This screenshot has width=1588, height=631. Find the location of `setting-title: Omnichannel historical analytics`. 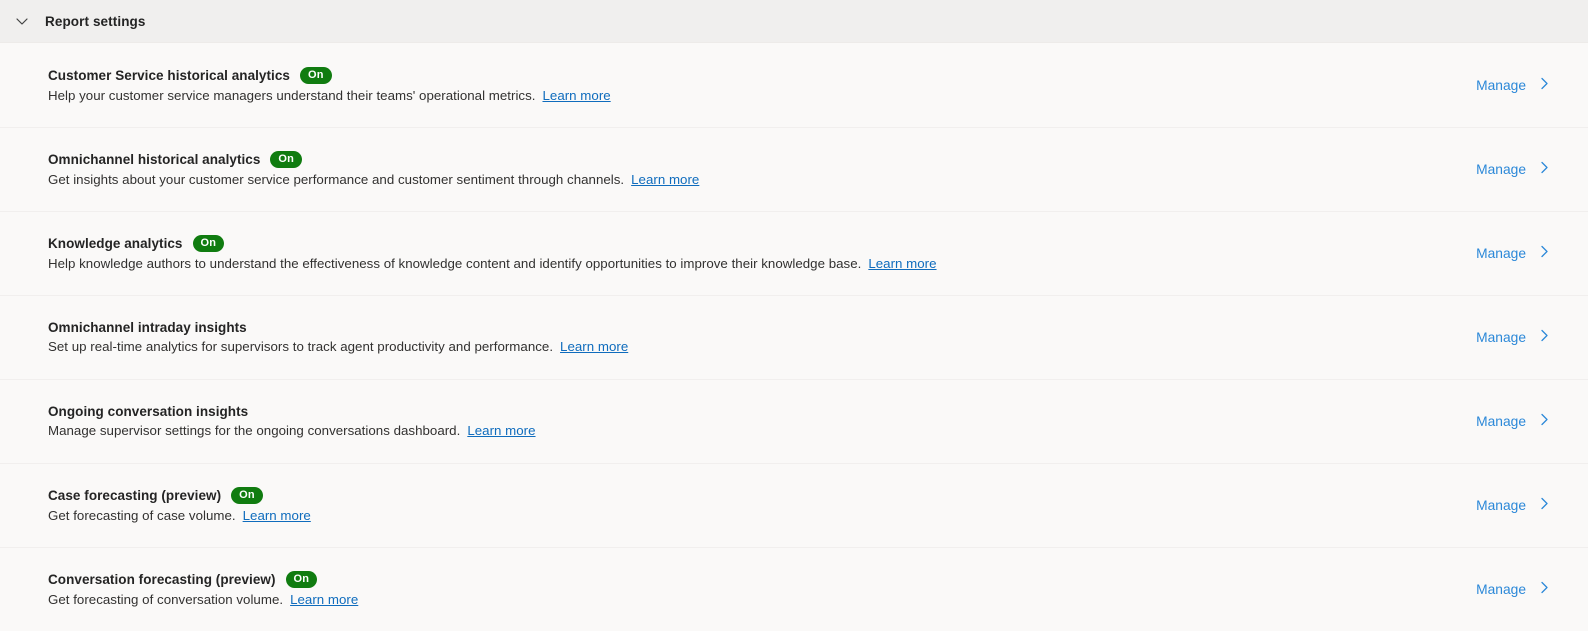

setting-title: Omnichannel historical analytics is located at coordinates (154, 159).